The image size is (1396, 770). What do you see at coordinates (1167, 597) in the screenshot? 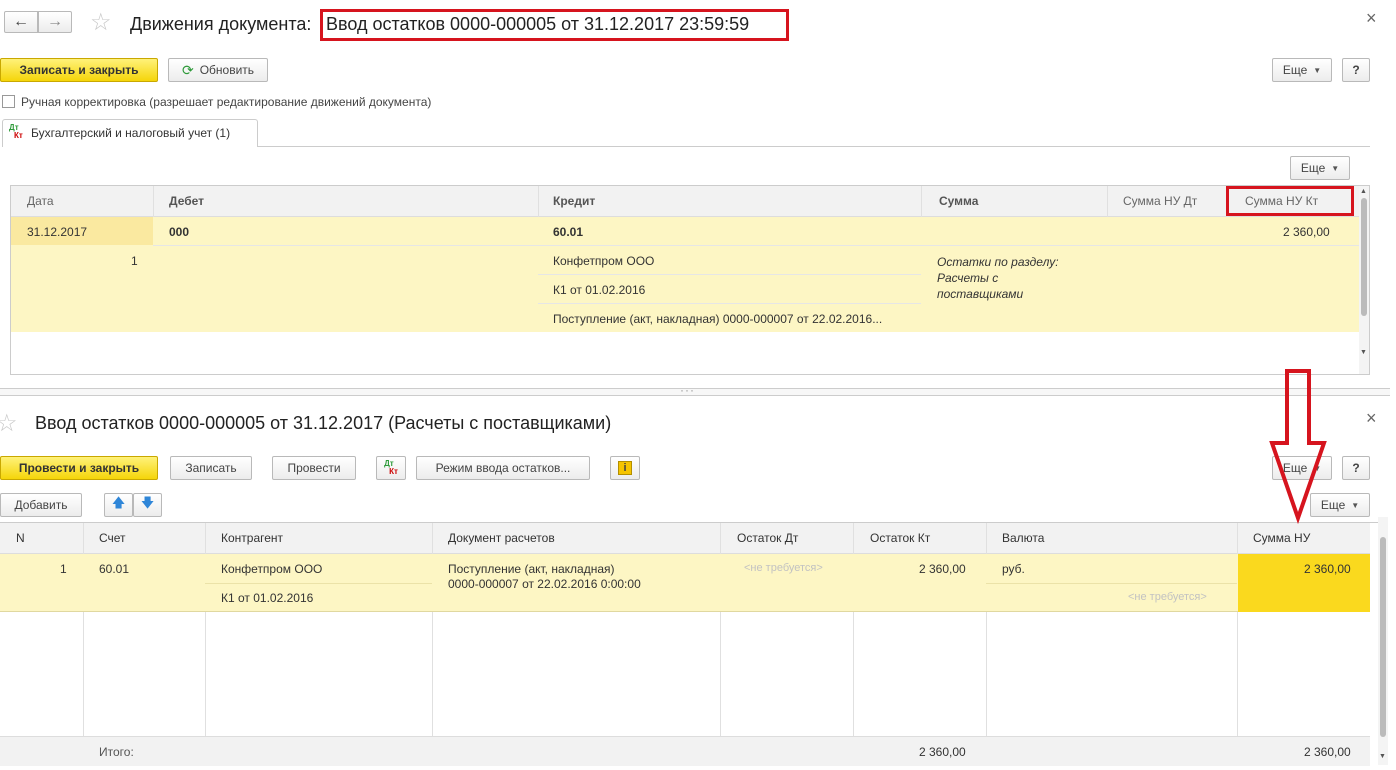
I see `row-currency-sub: <не требуется>` at bounding box center [1167, 597].